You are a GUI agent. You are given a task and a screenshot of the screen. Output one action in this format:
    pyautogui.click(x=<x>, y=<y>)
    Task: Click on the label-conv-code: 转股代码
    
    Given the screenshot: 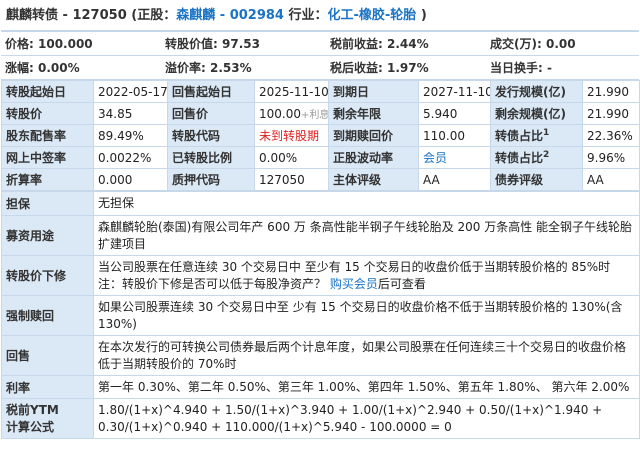 What is the action you would take?
    pyautogui.click(x=211, y=135)
    